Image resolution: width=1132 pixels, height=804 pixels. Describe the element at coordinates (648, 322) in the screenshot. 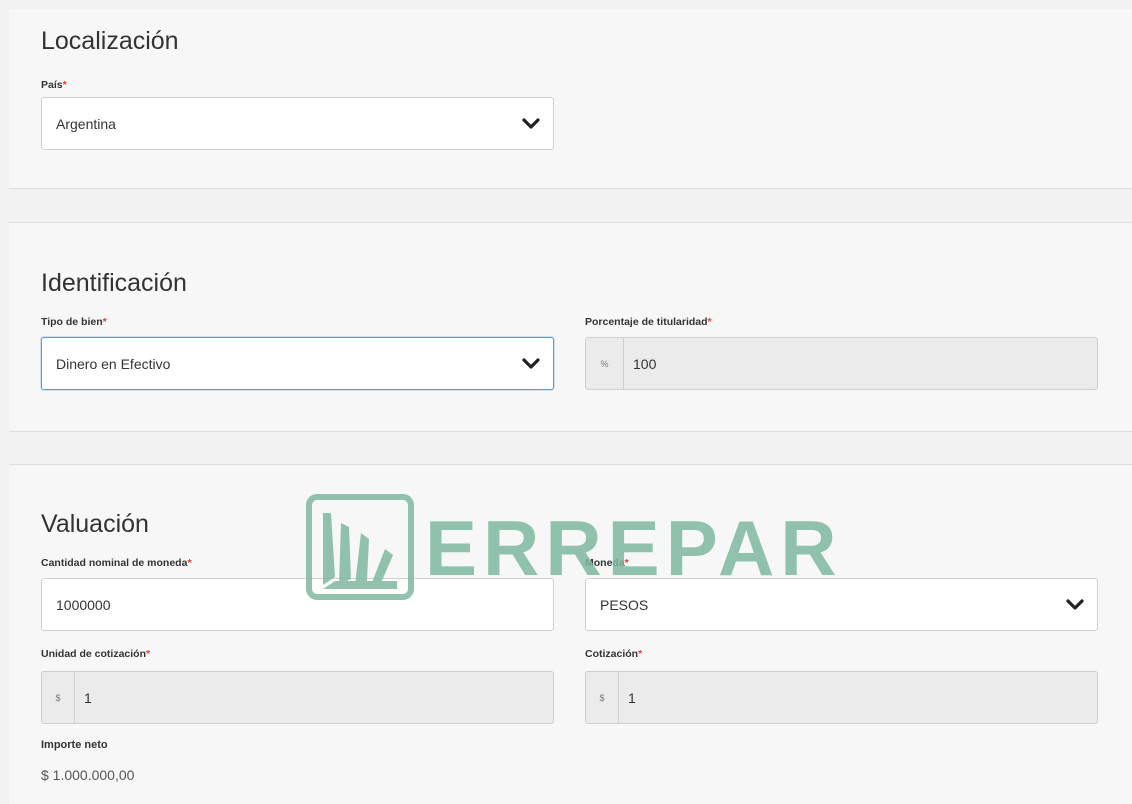

I see `porcentaje-label: Porcentaje de titularidad*` at that location.